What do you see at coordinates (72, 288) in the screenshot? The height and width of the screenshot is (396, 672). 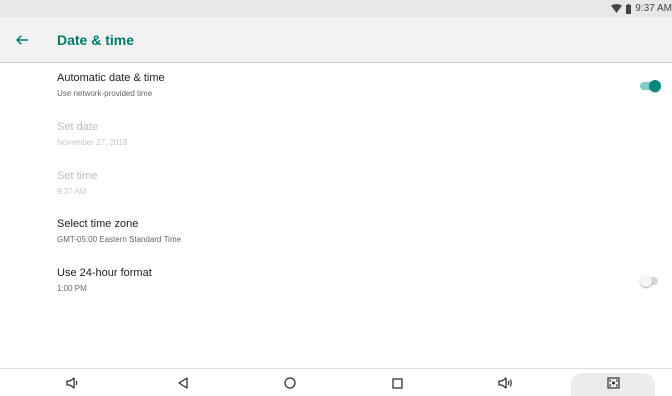 I see `setting-summary: 1:00 PM` at bounding box center [72, 288].